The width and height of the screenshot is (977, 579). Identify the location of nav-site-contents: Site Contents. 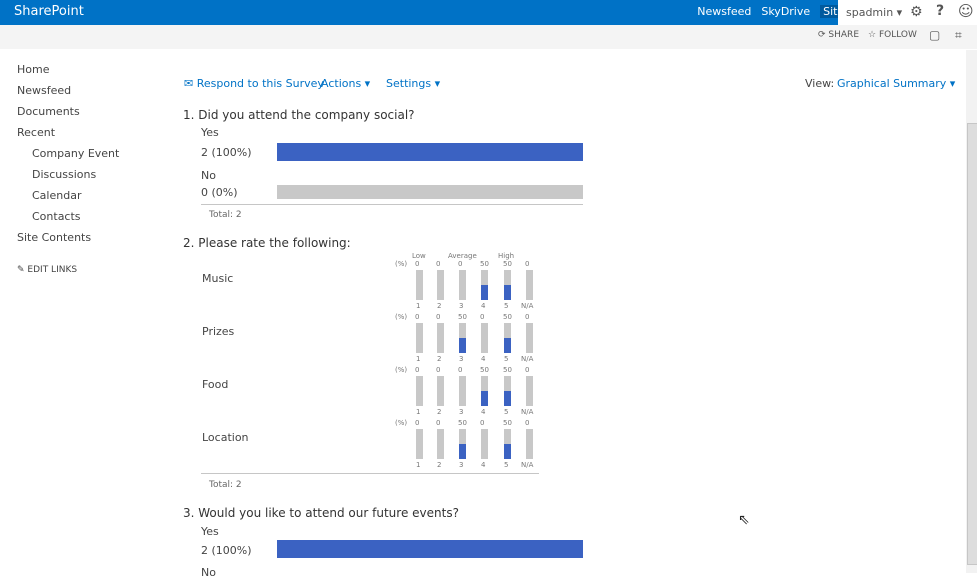
(54, 237).